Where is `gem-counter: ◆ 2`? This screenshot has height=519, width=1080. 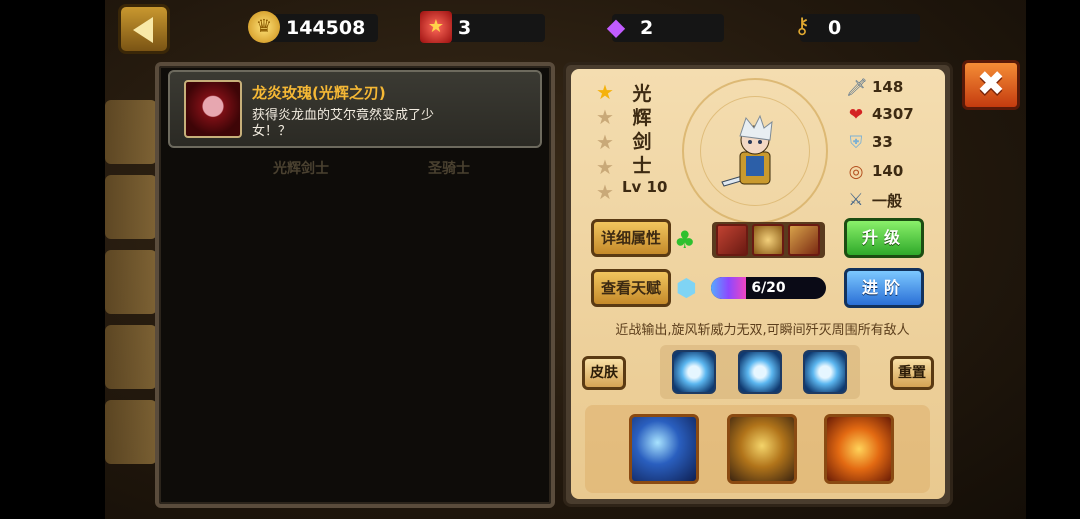 gem-counter: ◆ 2 is located at coordinates (665, 27).